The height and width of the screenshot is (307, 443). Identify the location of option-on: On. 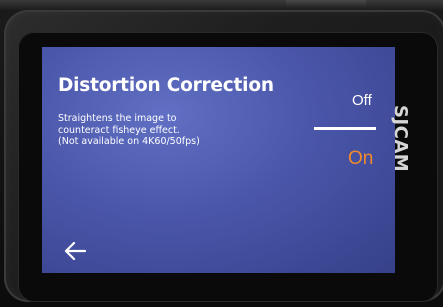
(360, 159).